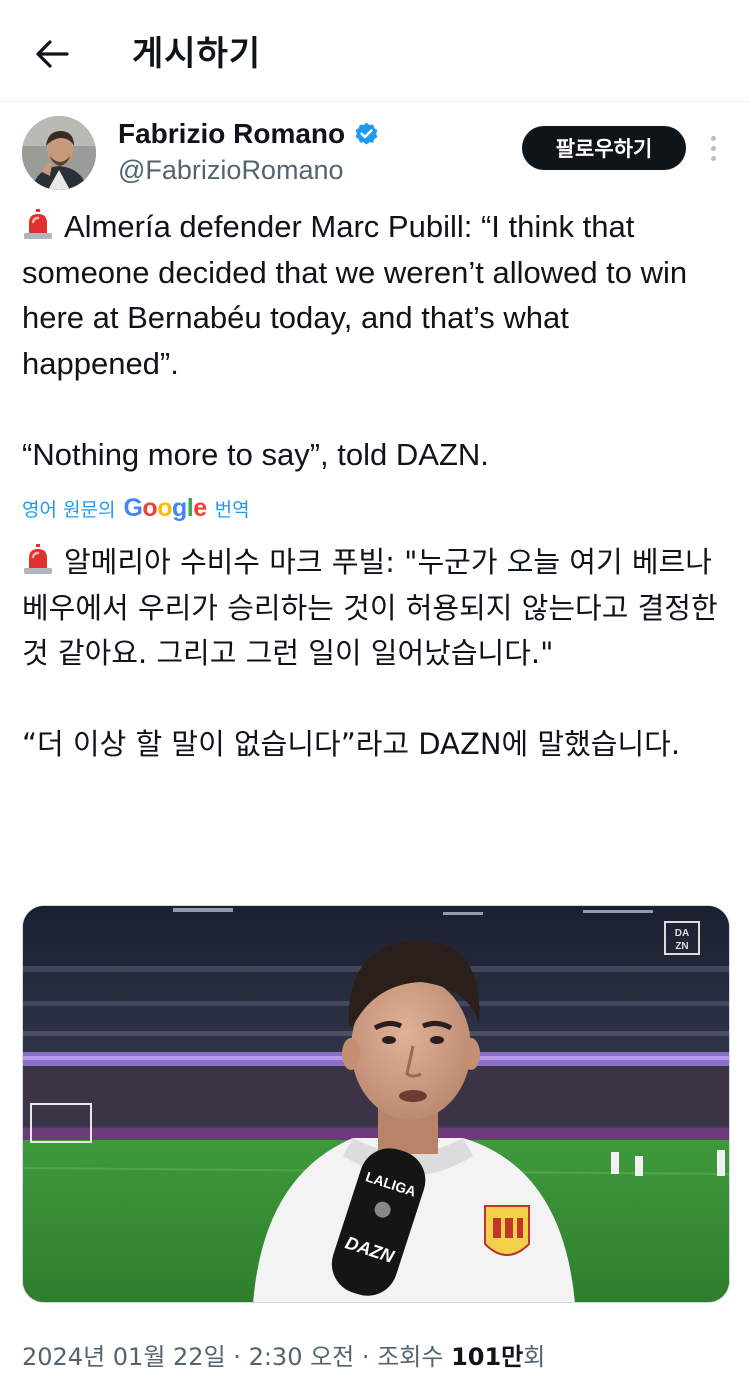 This screenshot has width=750, height=1383. Describe the element at coordinates (713, 138) in the screenshot. I see `more-vertical-icon` at that location.